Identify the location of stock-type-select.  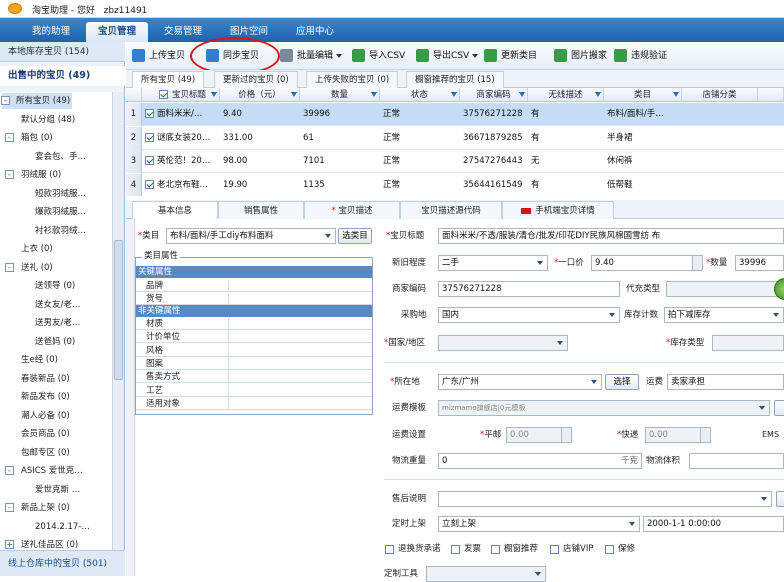
(748, 343).